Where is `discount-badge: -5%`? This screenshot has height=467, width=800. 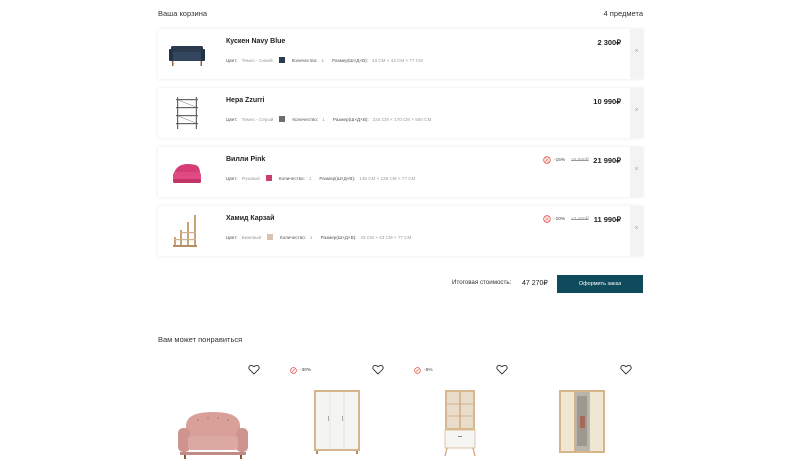
discount-badge: -5% is located at coordinates (423, 370).